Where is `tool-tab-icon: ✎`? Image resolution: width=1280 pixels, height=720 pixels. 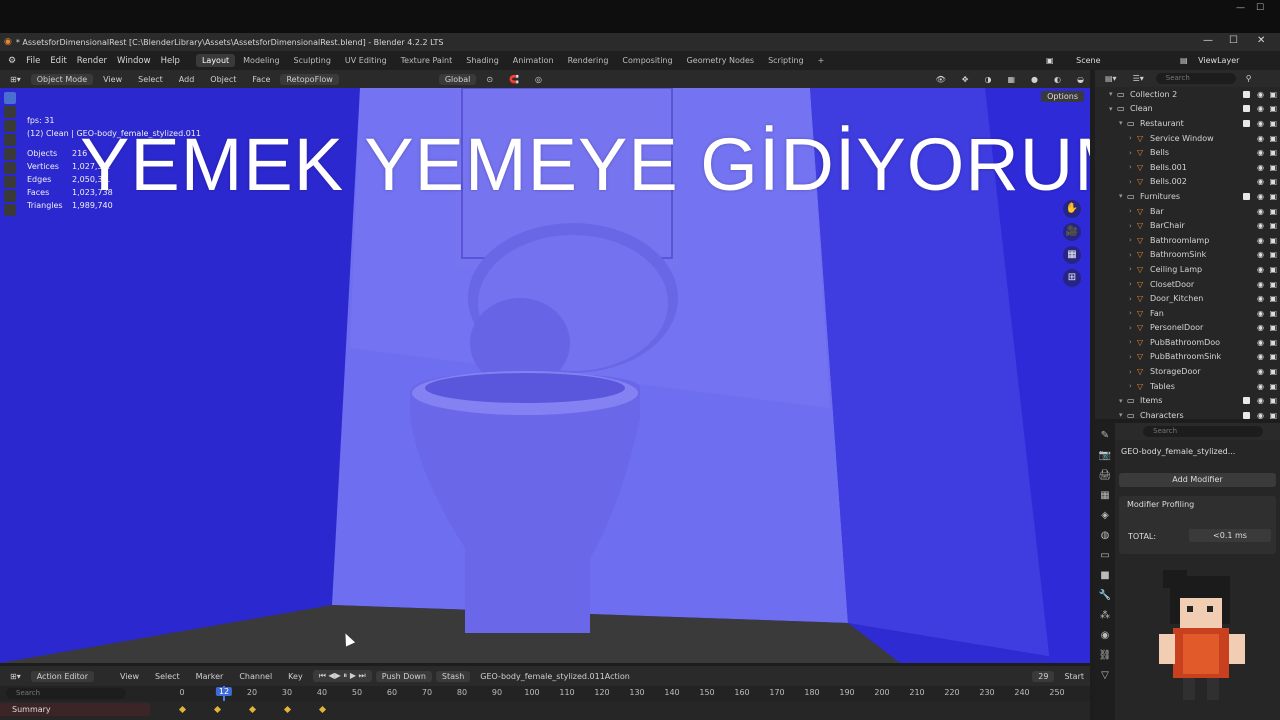 tool-tab-icon: ✎ is located at coordinates (1105, 436).